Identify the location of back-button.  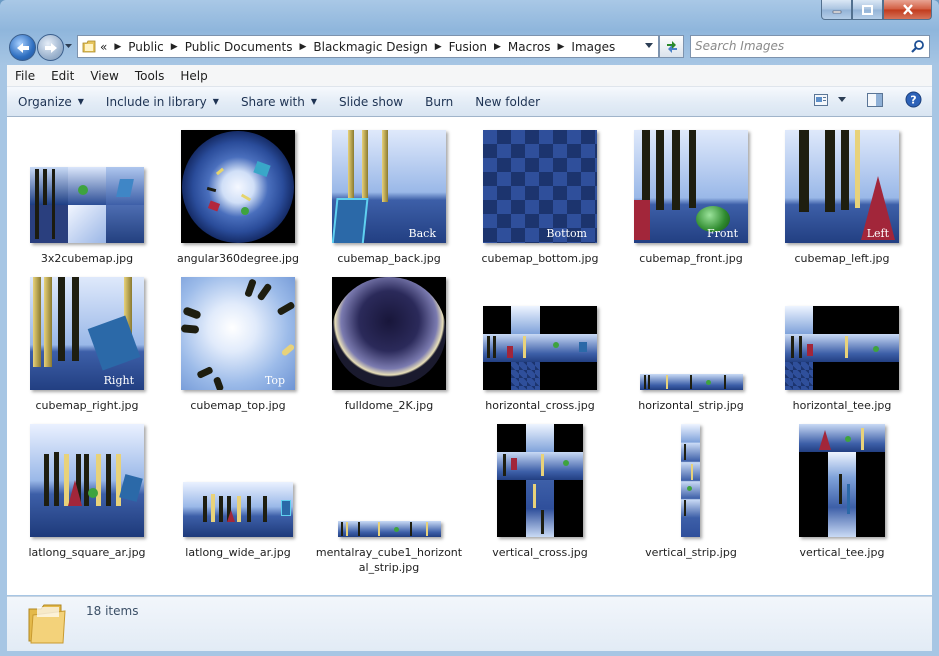
(22, 47).